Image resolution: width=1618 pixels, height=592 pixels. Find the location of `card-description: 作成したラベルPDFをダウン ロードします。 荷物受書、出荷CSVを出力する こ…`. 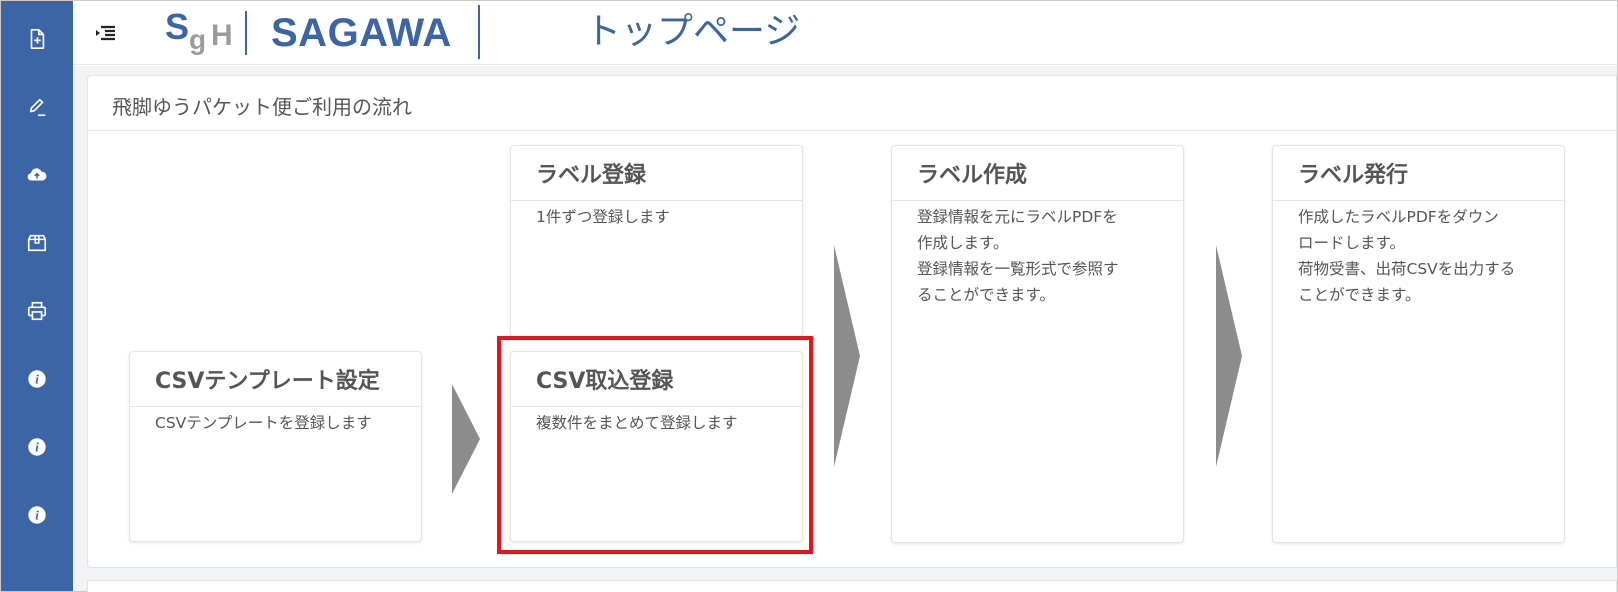

card-description: 作成したラベルPDFをダウン ロードします。 荷物受書、出荷CSVを出力する こ… is located at coordinates (1424, 256).